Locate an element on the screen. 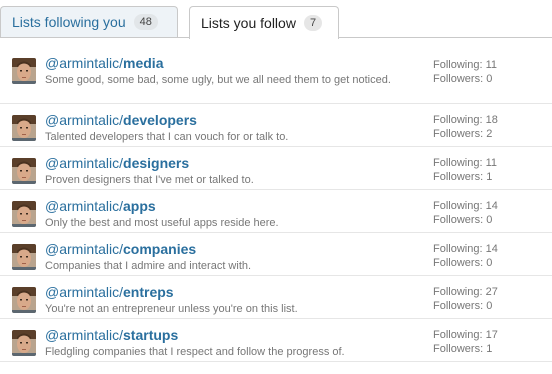 This screenshot has width=552, height=374. list-stats: Following: 27 Followers: 0 is located at coordinates (465, 299).